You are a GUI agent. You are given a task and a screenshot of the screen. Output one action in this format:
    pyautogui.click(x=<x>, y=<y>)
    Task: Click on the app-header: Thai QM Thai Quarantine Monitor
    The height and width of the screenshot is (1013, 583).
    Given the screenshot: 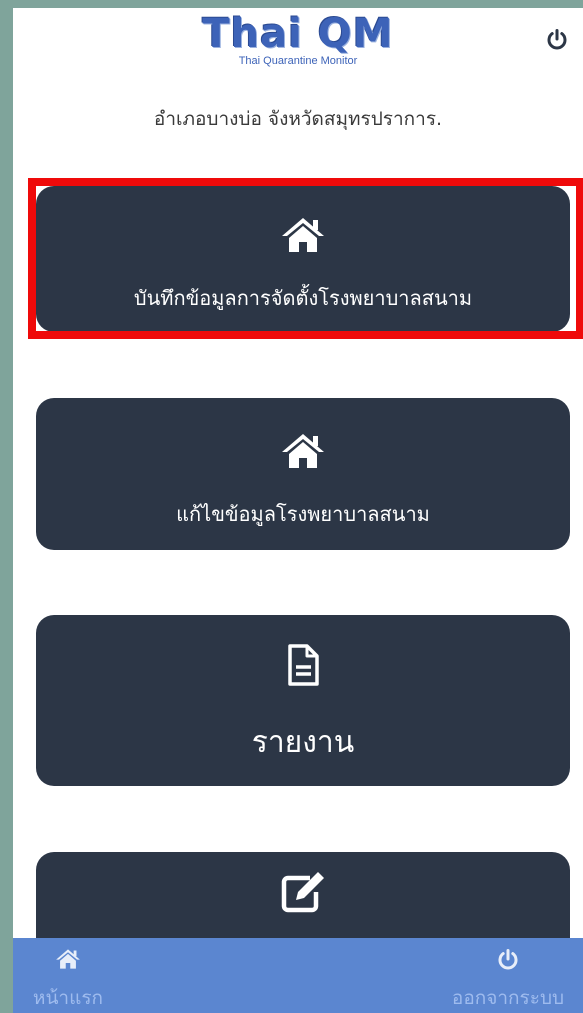 What is the action you would take?
    pyautogui.click(x=298, y=43)
    